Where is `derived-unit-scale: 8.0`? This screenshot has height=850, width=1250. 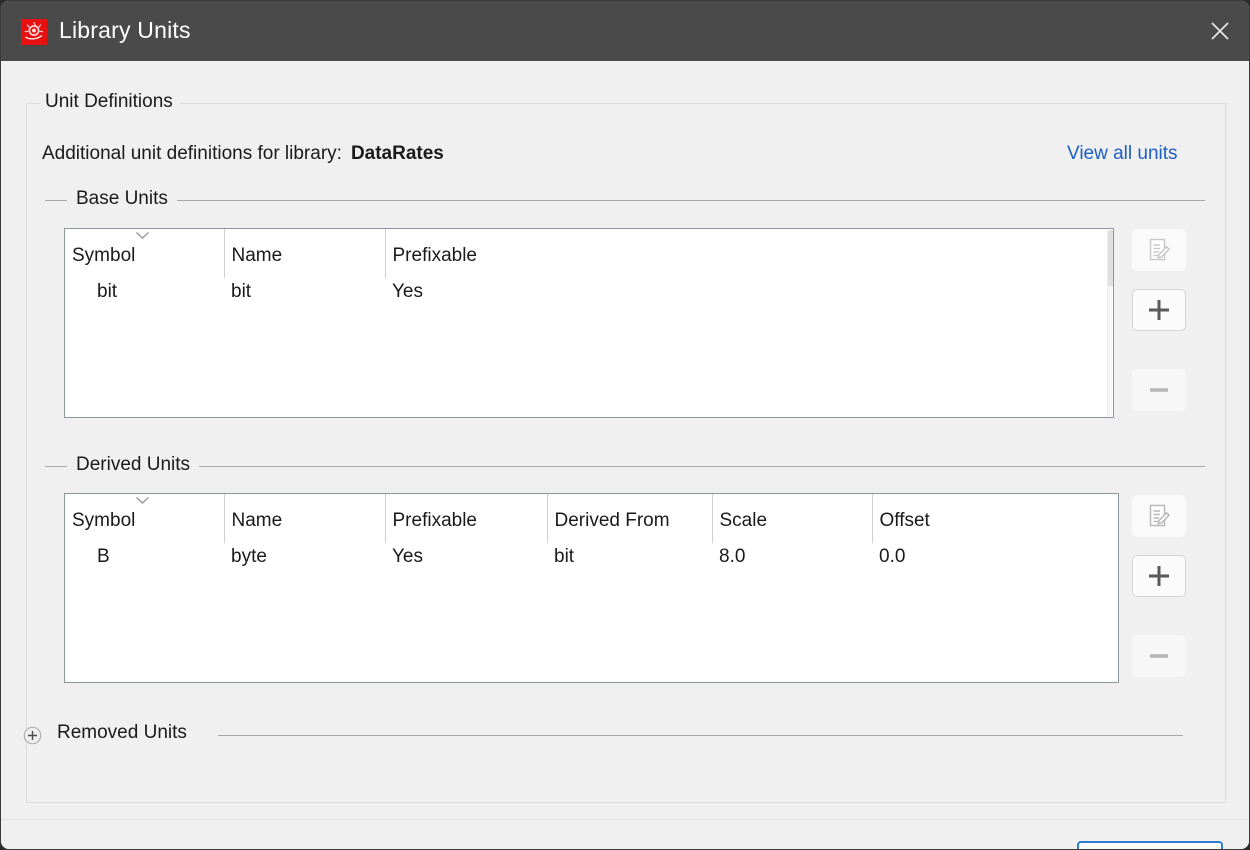 derived-unit-scale: 8.0 is located at coordinates (792, 558).